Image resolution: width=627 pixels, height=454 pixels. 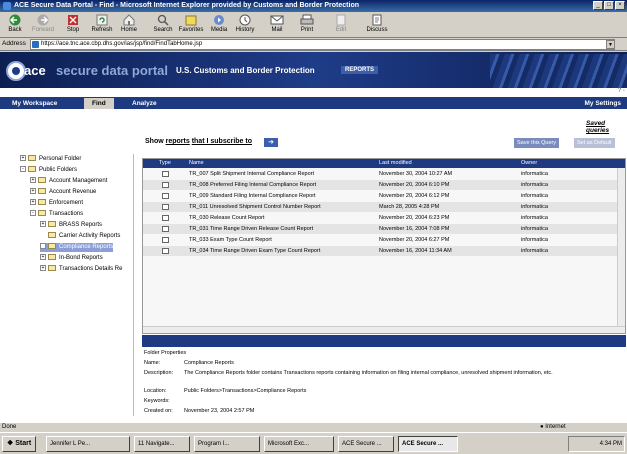 What do you see at coordinates (68, 181) in the screenshot?
I see `tree-node: + Account Management` at bounding box center [68, 181].